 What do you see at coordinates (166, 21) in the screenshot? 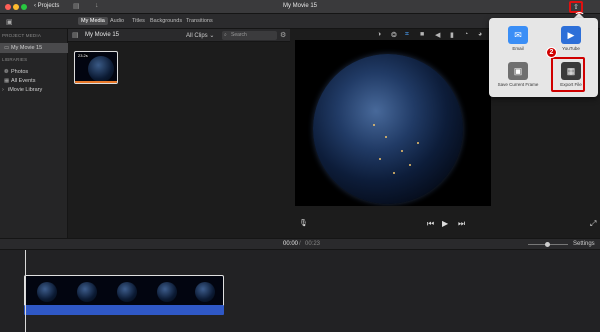
I see `tab-backgrounds: Backgrounds` at bounding box center [166, 21].